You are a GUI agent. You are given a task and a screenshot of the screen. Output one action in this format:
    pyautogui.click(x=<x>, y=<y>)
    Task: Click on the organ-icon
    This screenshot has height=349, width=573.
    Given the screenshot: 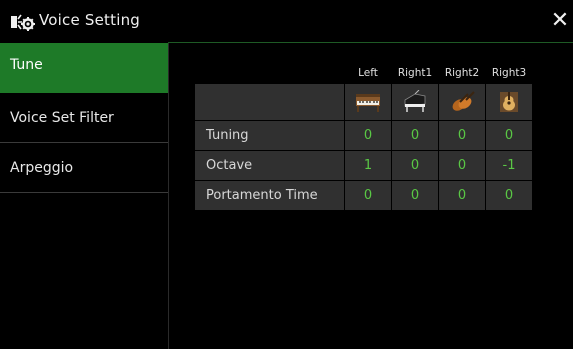 What is the action you would take?
    pyautogui.click(x=368, y=103)
    